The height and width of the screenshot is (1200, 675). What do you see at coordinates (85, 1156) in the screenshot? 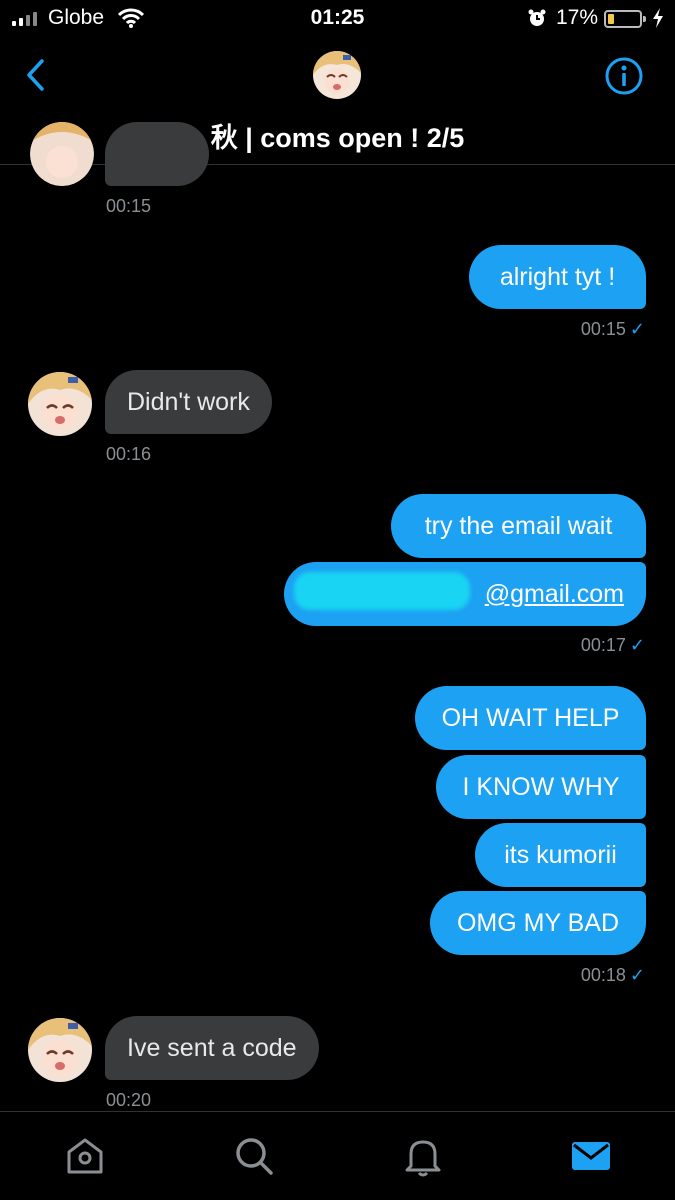
I see `home-icon` at bounding box center [85, 1156].